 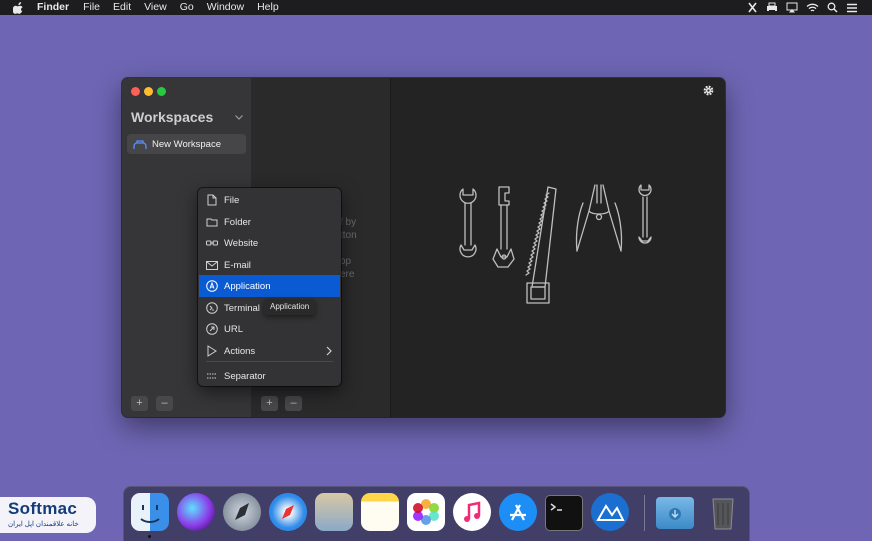 I want to click on menu-view: View, so click(x=155, y=7).